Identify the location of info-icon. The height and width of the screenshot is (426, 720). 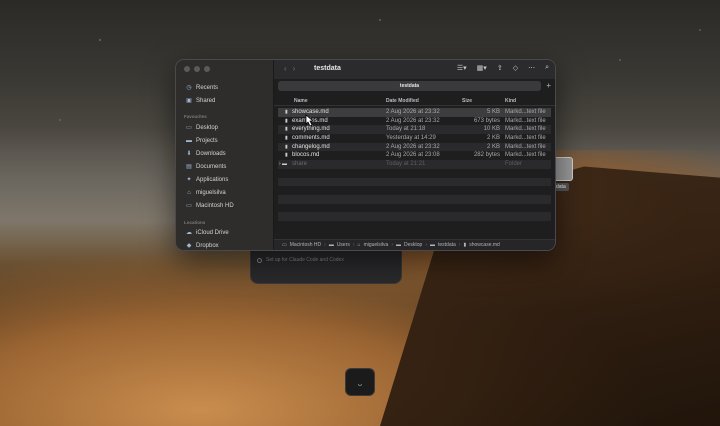
(259, 260).